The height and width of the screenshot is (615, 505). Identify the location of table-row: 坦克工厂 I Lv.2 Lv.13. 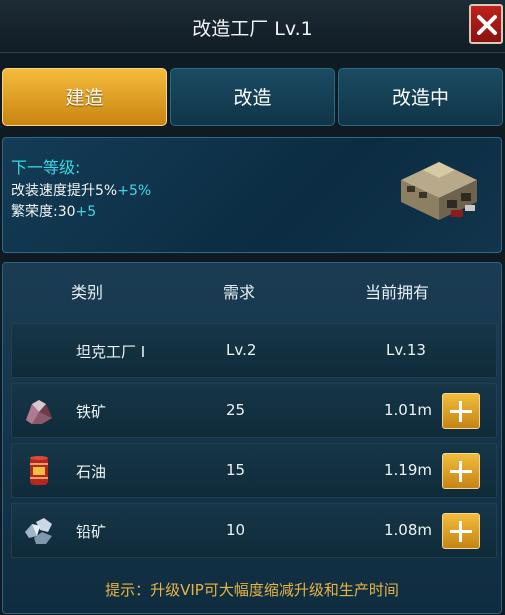
(254, 350).